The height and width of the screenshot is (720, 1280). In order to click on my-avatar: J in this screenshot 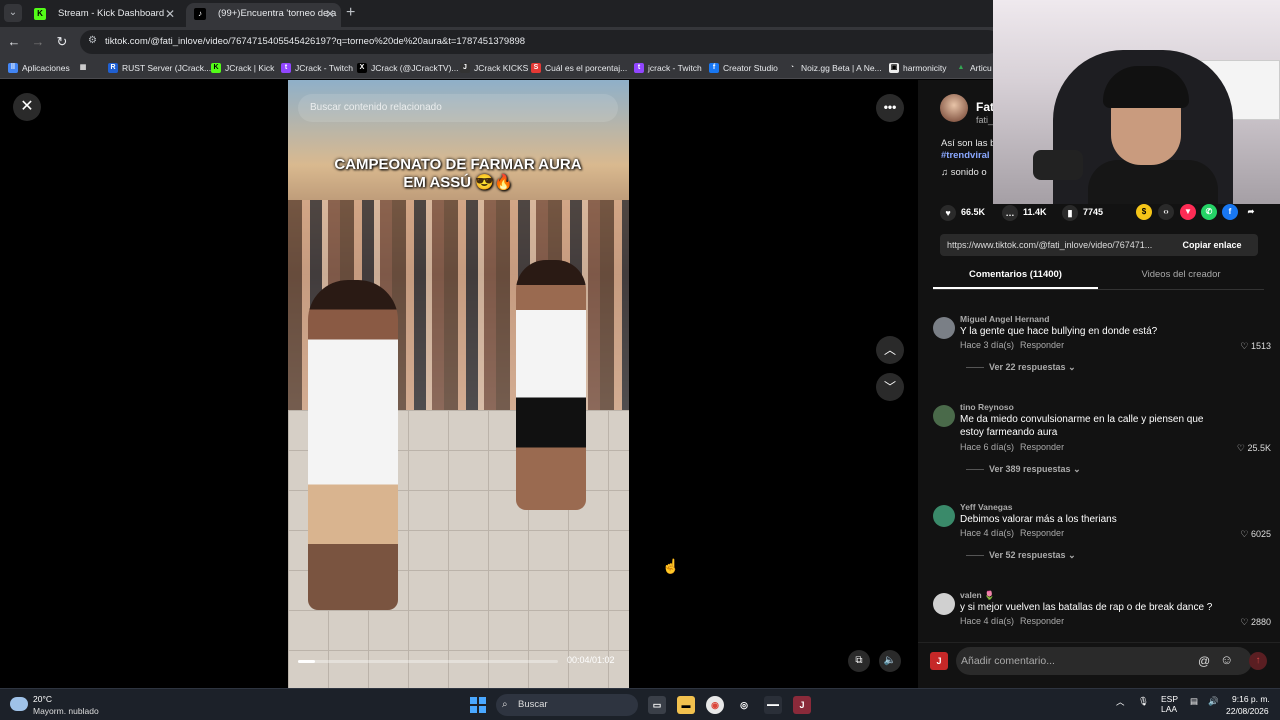, I will do `click(939, 661)`.